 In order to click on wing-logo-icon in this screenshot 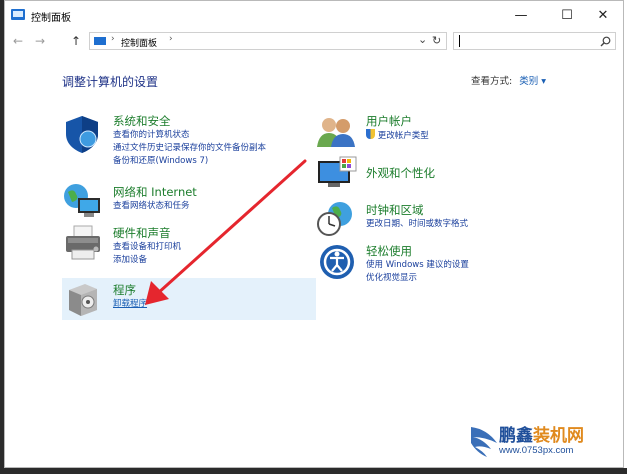, I will do `click(484, 442)`.